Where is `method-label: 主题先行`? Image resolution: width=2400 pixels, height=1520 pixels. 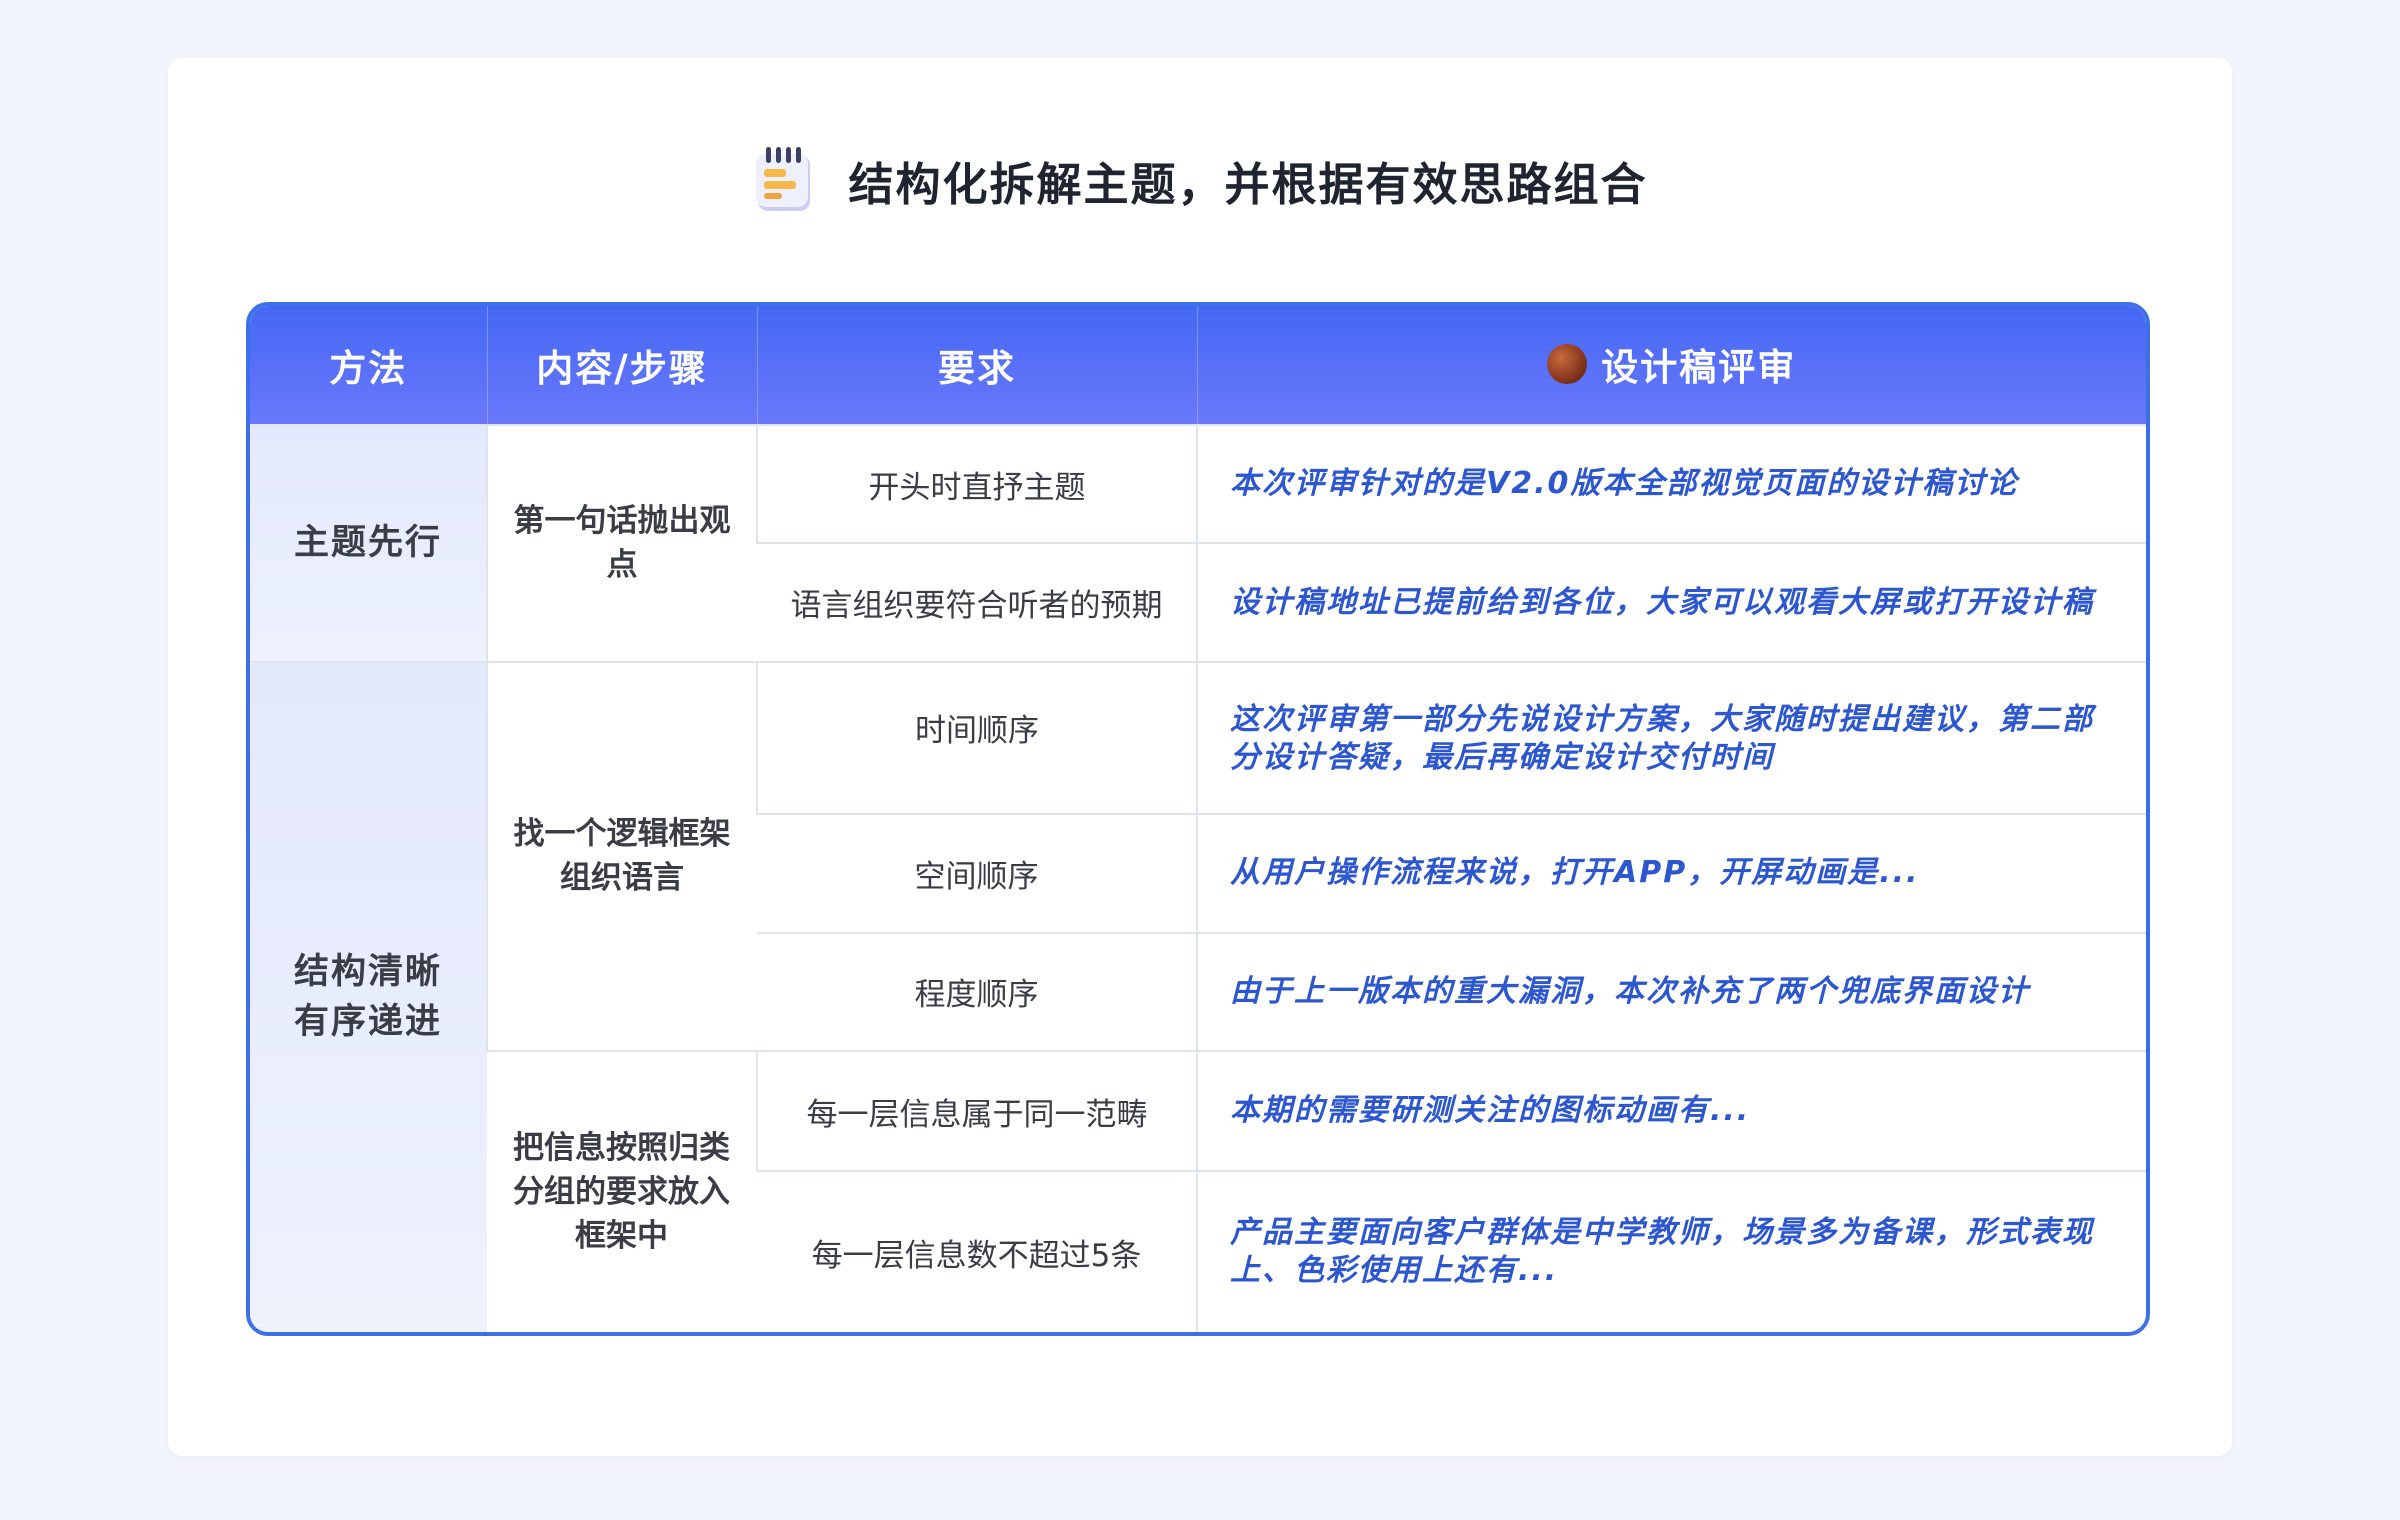
method-label: 主题先行 is located at coordinates (367, 543).